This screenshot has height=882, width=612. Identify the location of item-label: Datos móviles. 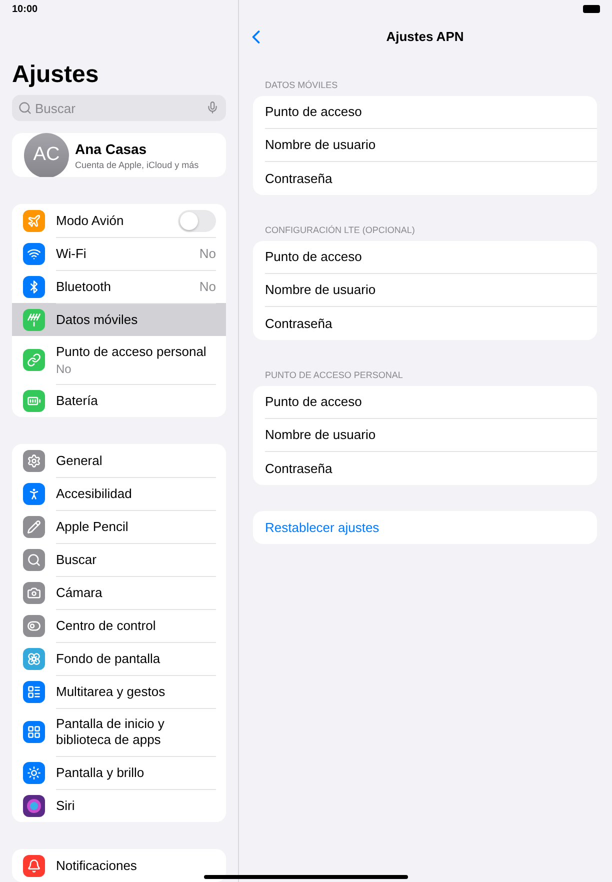
(97, 320).